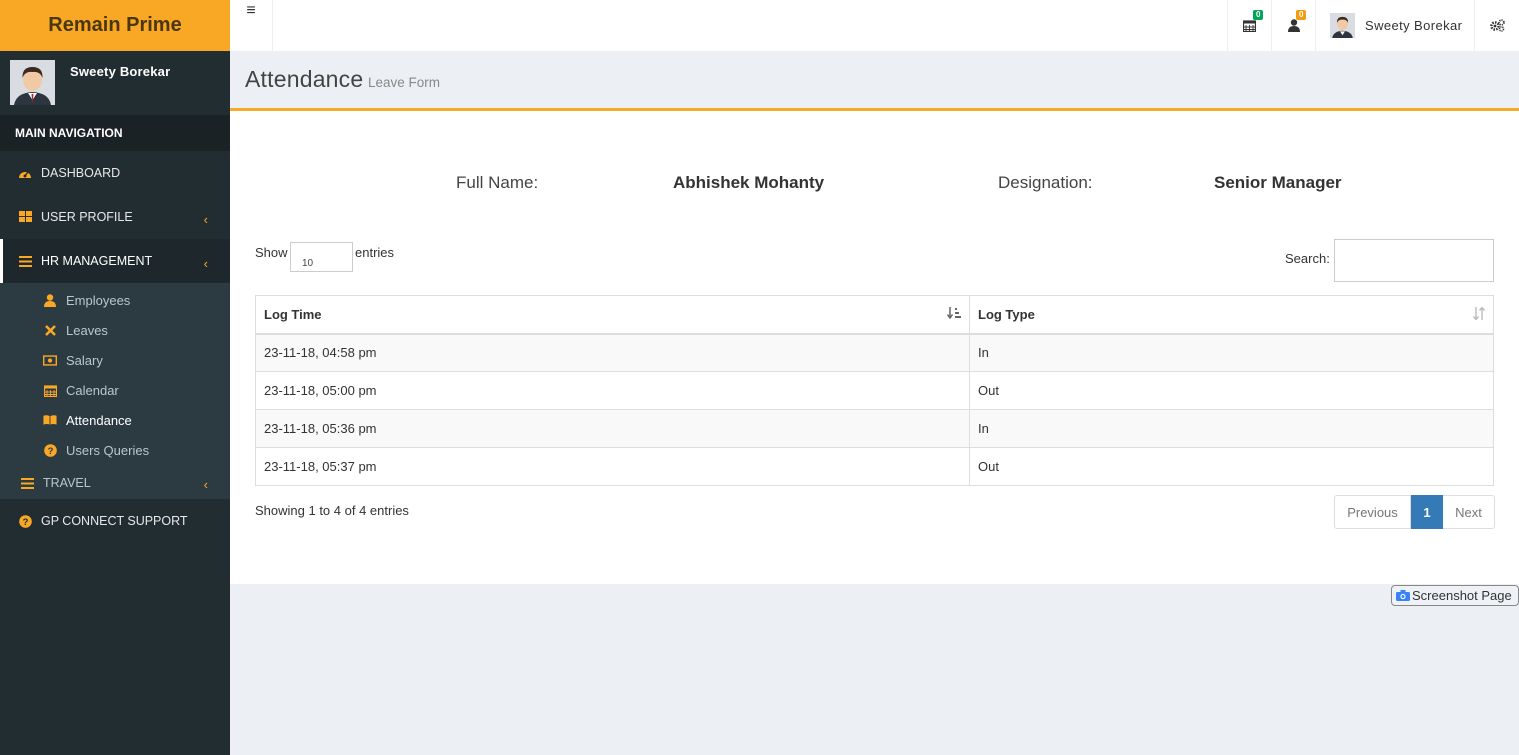  I want to click on times-icon, so click(50, 330).